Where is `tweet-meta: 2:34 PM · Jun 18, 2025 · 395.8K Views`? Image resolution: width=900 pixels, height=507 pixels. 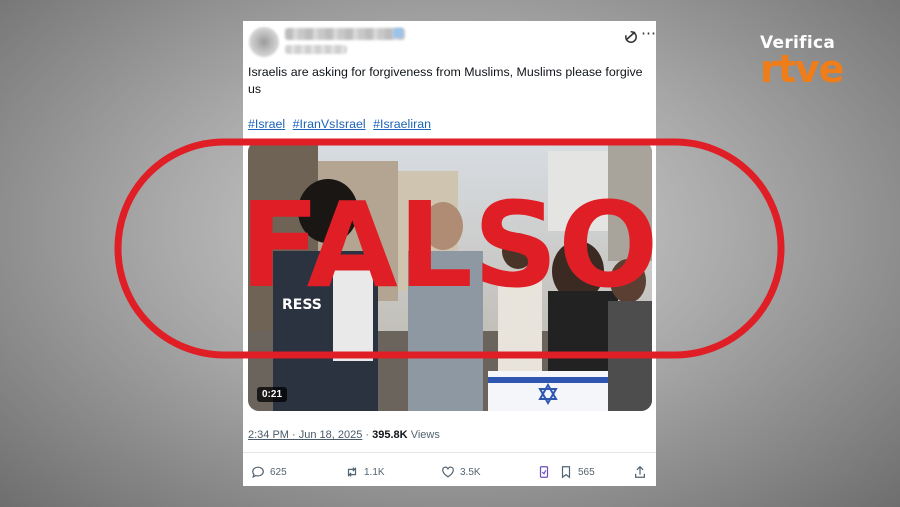 tweet-meta: 2:34 PM · Jun 18, 2025 · 395.8K Views is located at coordinates (344, 435).